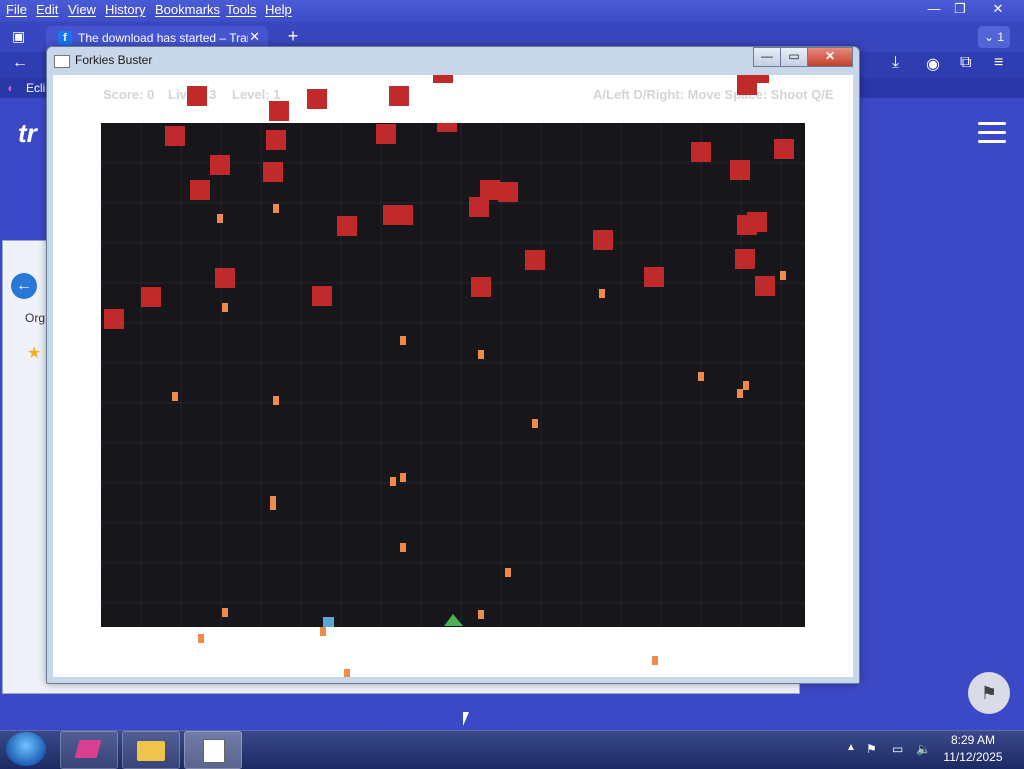 Image resolution: width=1024 pixels, height=769 pixels. What do you see at coordinates (254, 37) in the screenshot?
I see `tab-close-icon: ✕` at bounding box center [254, 37].